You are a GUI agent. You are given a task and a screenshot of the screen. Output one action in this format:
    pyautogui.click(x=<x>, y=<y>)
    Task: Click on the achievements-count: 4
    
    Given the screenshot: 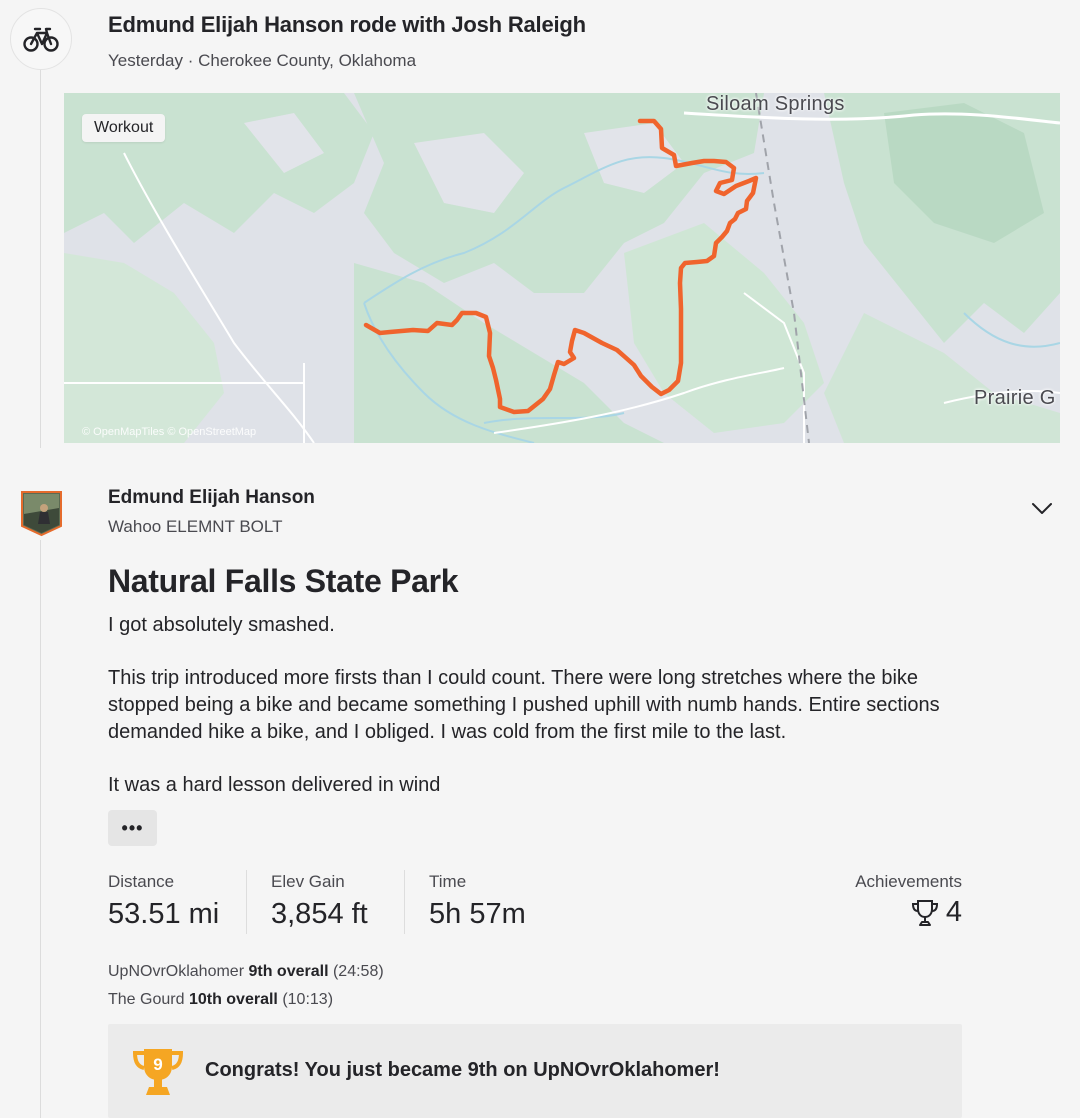 What is the action you would take?
    pyautogui.click(x=953, y=912)
    